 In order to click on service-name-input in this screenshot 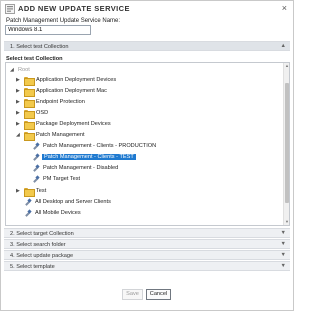, I will do `click(48, 30)`.